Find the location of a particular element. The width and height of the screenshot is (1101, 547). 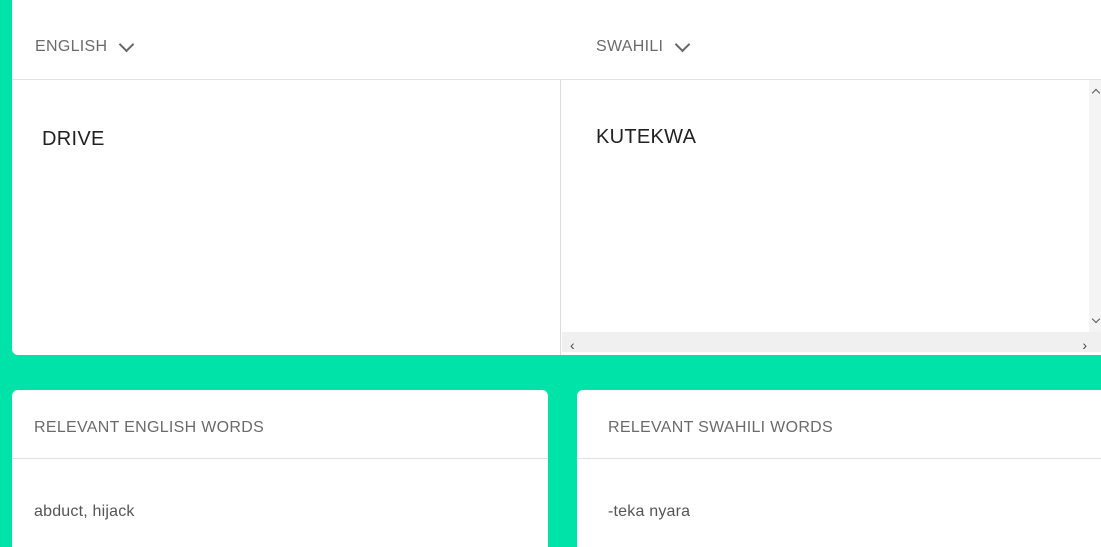

horizontal-scrollbar: ‹ › is located at coordinates (831, 342).